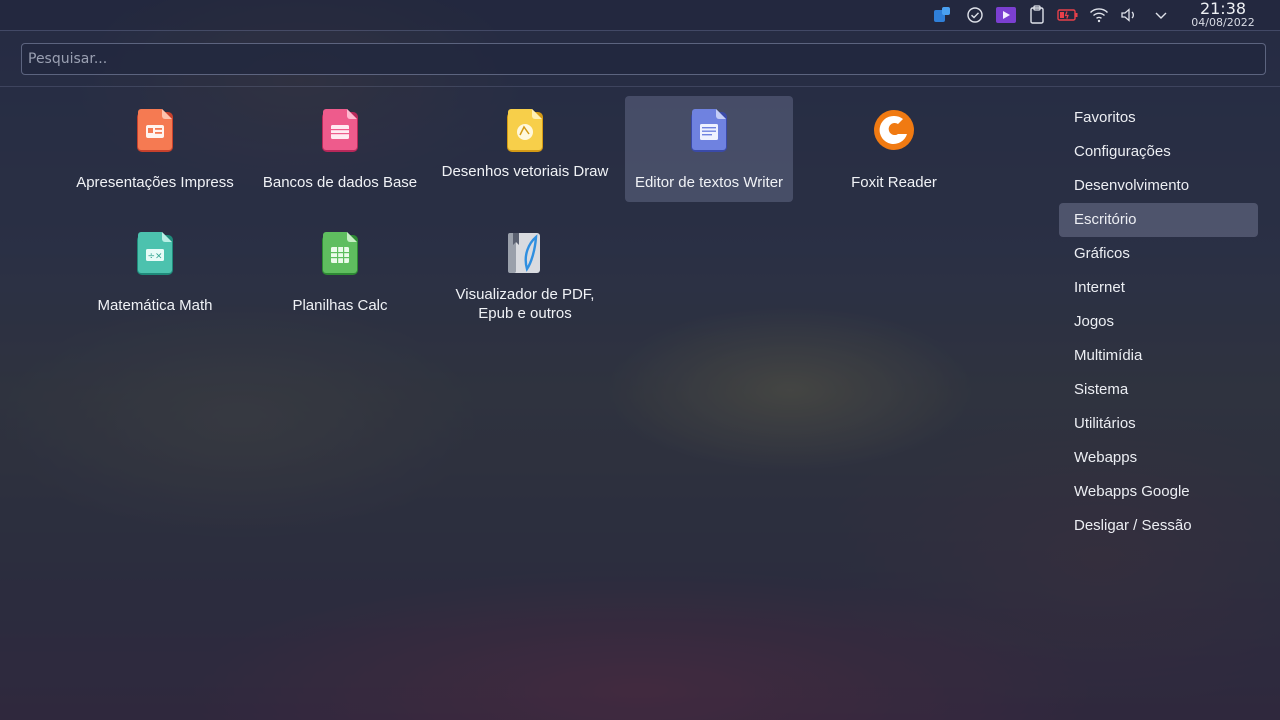  I want to click on clock: 21:38 04/08/2022, so click(1223, 15).